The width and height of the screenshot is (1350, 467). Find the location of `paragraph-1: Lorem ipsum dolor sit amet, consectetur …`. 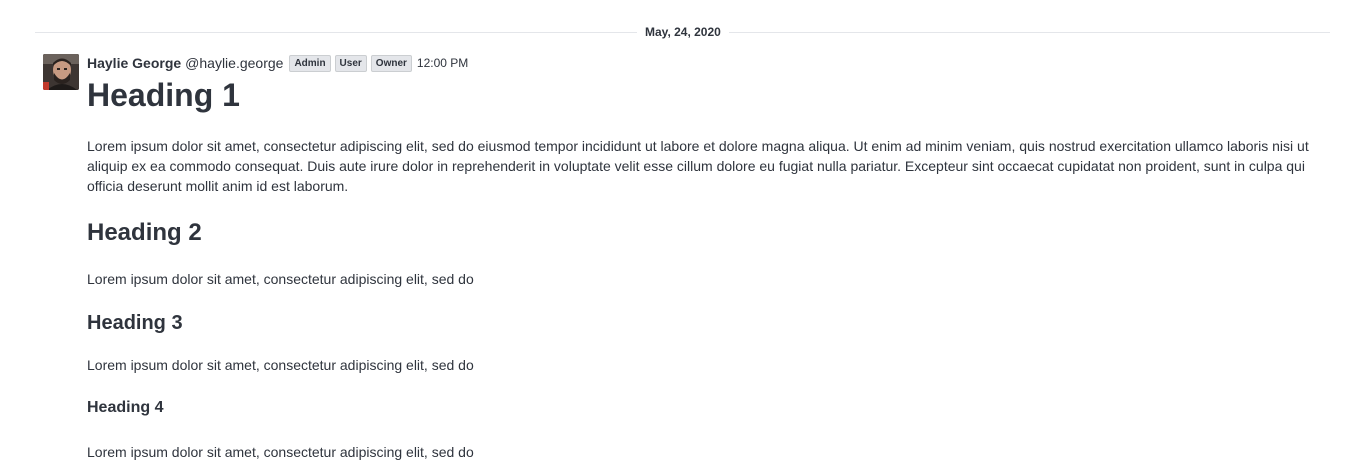

paragraph-1: Lorem ipsum dolor sit amet, consectetur … is located at coordinates (698, 166).